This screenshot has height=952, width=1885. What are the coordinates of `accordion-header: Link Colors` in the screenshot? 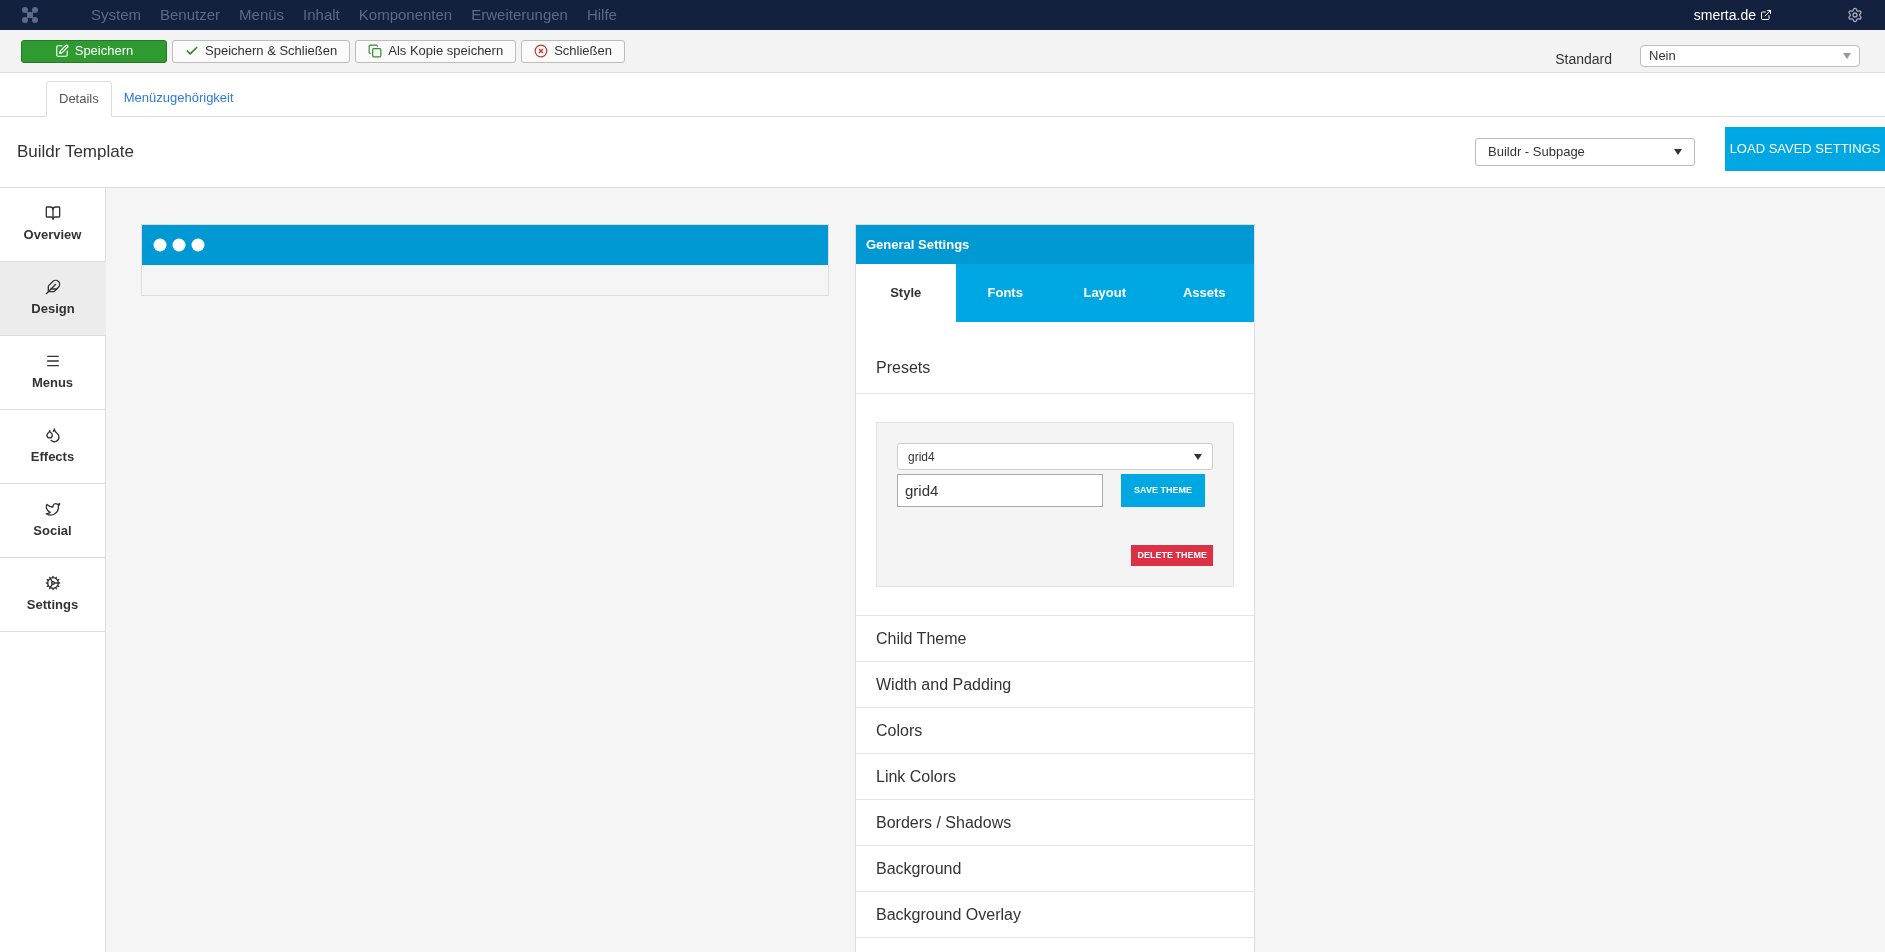 It's located at (1055, 777).